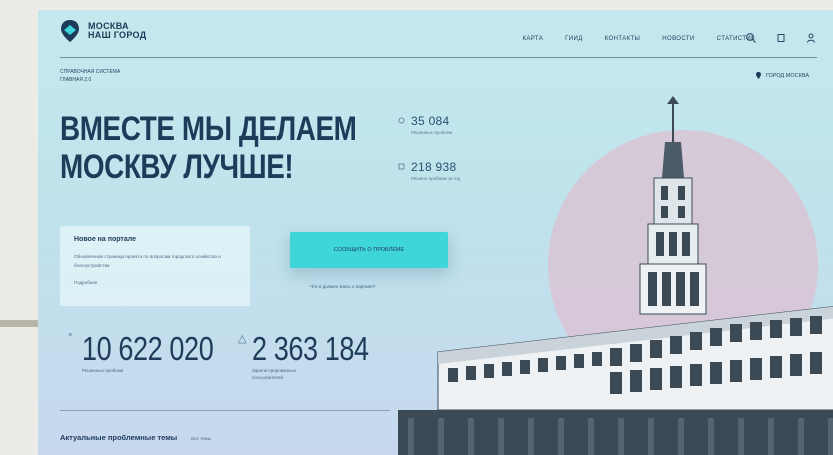 The image size is (833, 455). I want to click on big-stat-caption: Решенных проблем, so click(103, 370).